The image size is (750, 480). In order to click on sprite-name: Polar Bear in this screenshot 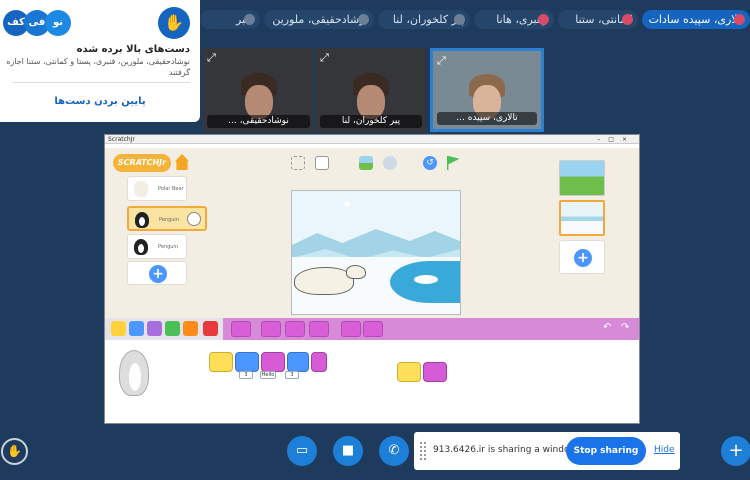, I will do `click(171, 189)`.